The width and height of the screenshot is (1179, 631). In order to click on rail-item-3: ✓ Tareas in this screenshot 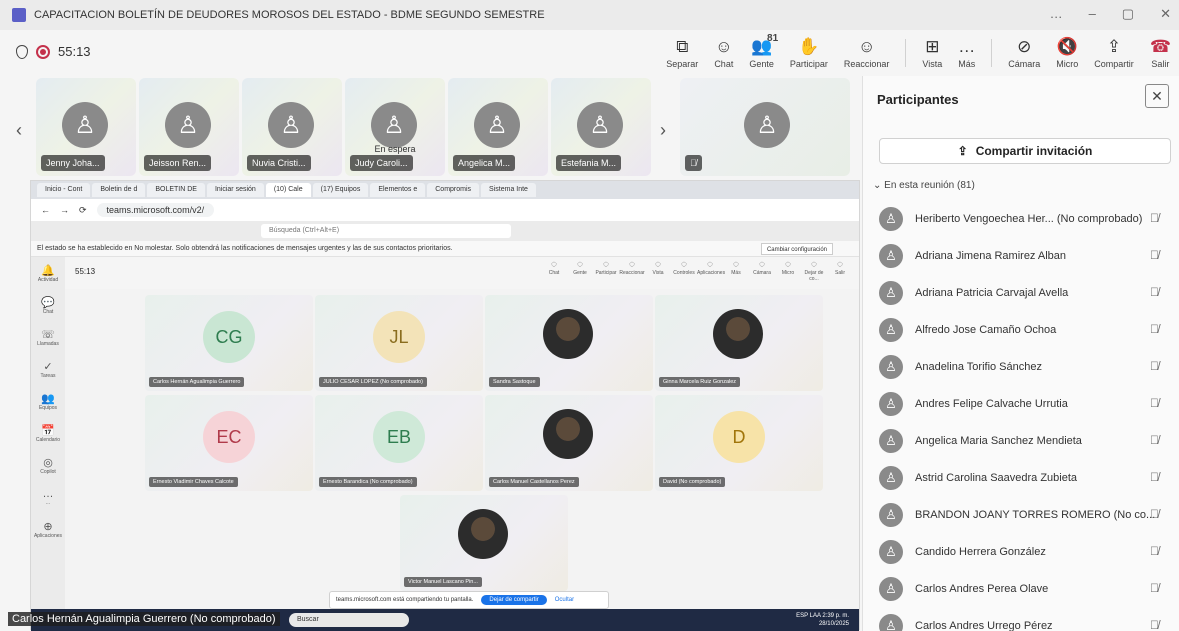, I will do `click(48, 369)`.